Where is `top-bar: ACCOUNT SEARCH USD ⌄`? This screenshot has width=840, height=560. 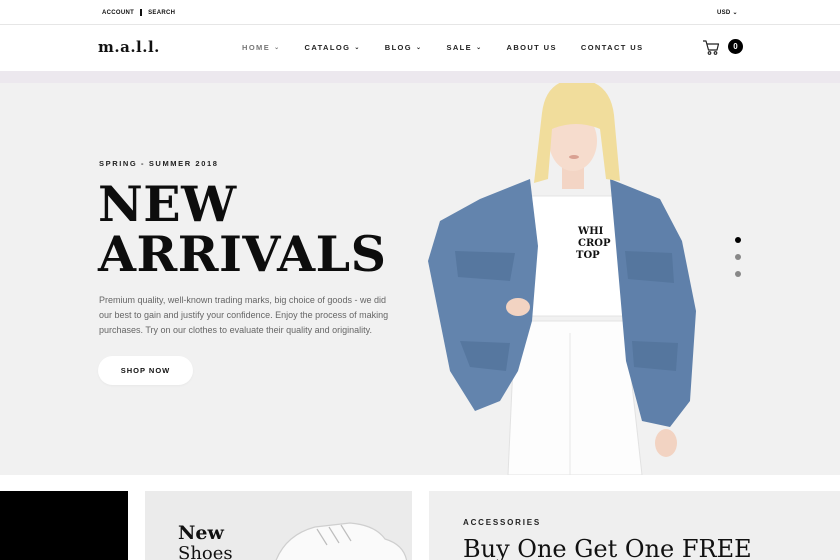 top-bar: ACCOUNT SEARCH USD ⌄ is located at coordinates (420, 12).